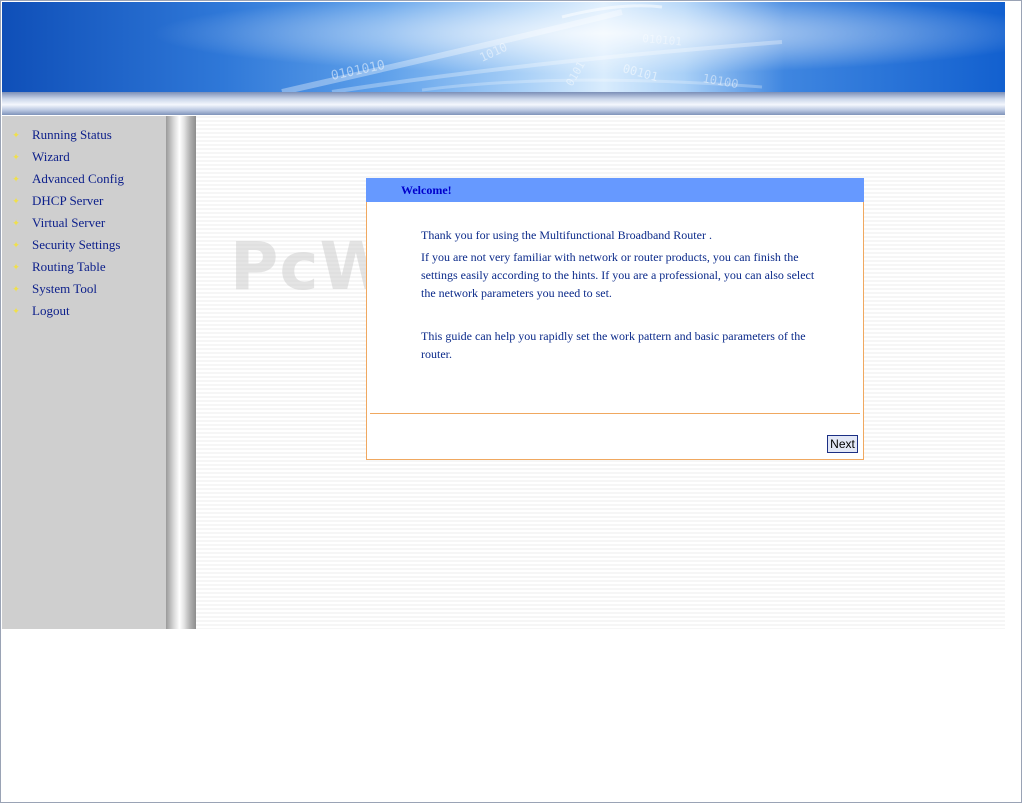 This screenshot has width=1022, height=803. I want to click on sidebar-item-dhcp-server: ✦ DHCP Server, so click(84, 201).